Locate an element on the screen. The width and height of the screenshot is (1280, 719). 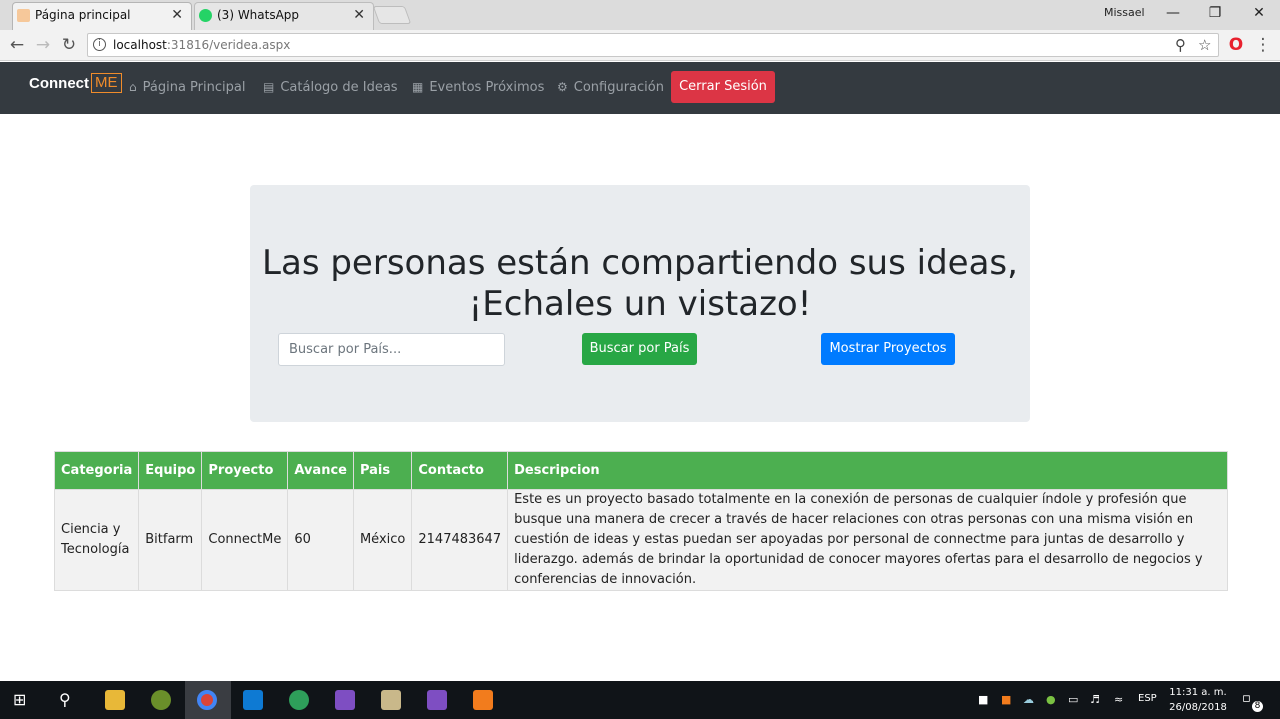
tab-title: (3) WhatsApp is located at coordinates (258, 15).